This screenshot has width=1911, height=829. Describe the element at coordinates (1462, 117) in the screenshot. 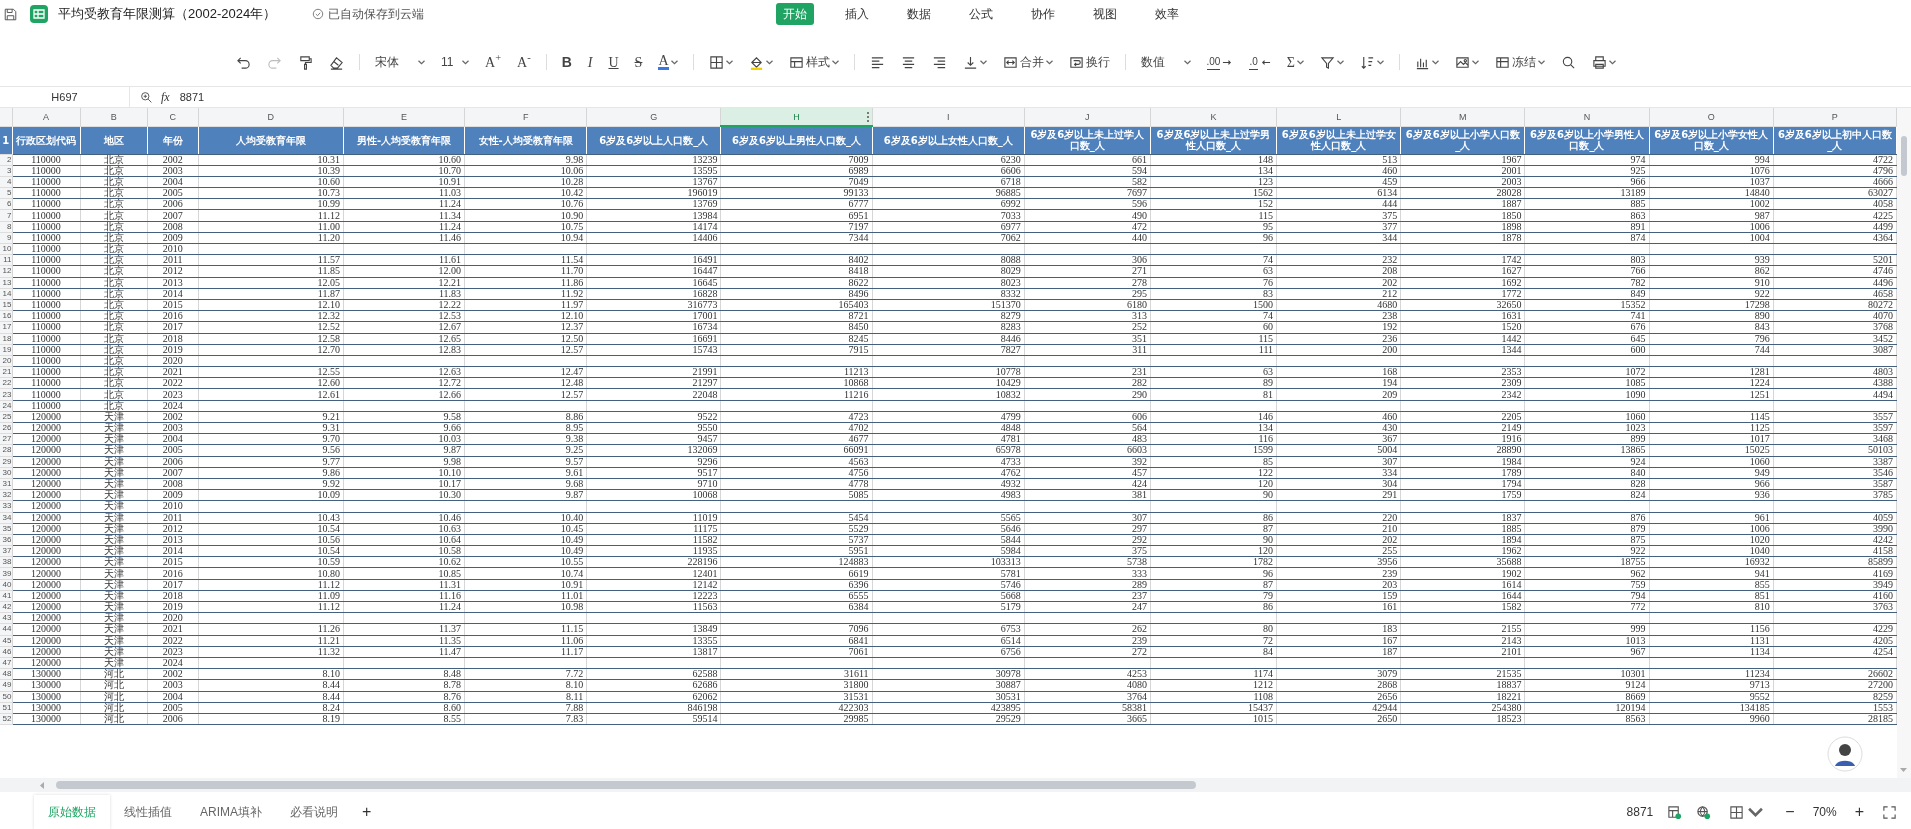

I see `column-letter: M` at that location.